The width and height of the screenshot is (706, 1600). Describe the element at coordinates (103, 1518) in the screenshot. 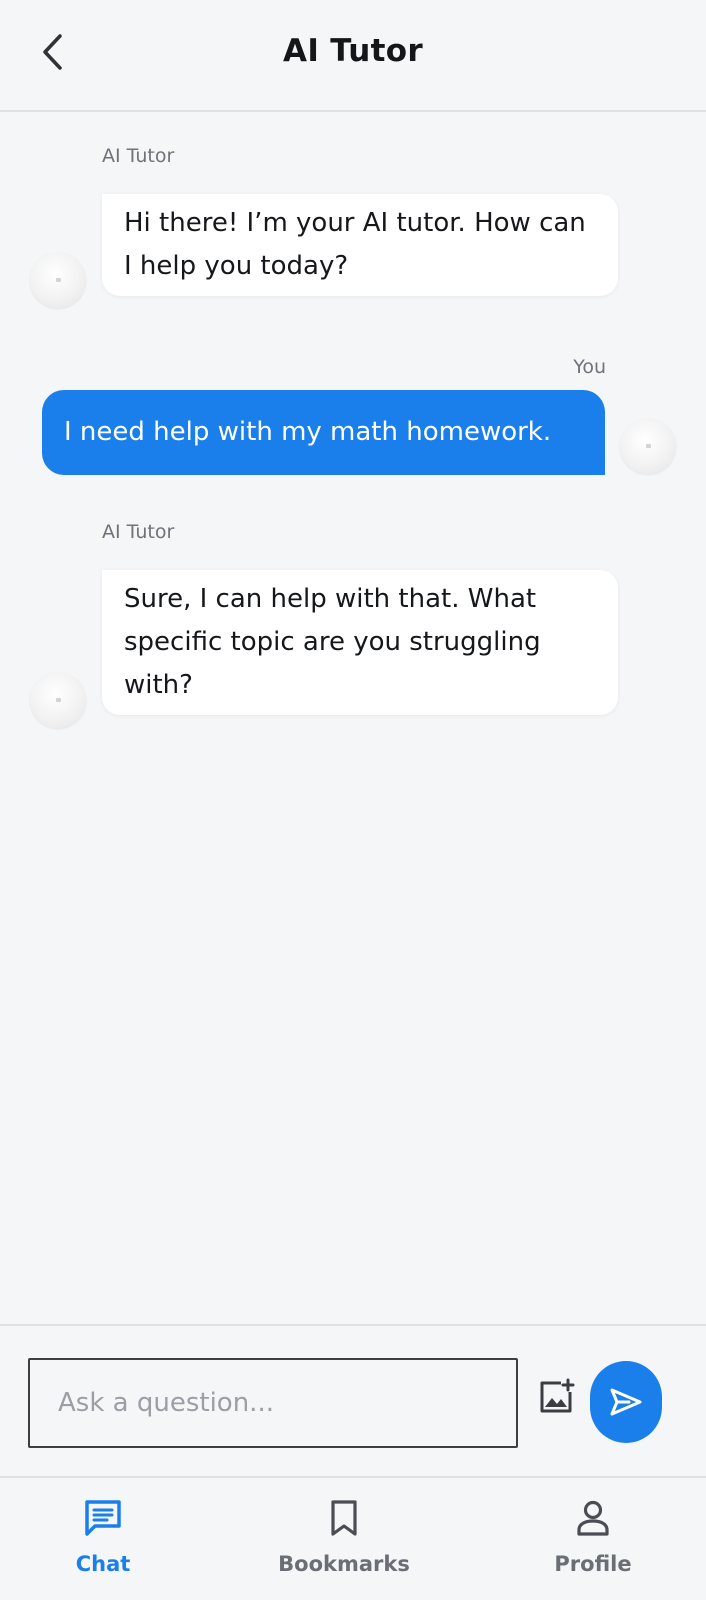

I see `chat-icon` at that location.